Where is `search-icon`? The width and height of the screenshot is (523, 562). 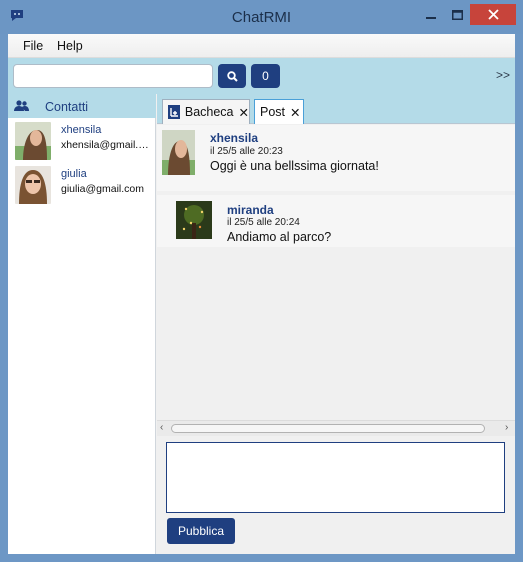
search-icon is located at coordinates (232, 76).